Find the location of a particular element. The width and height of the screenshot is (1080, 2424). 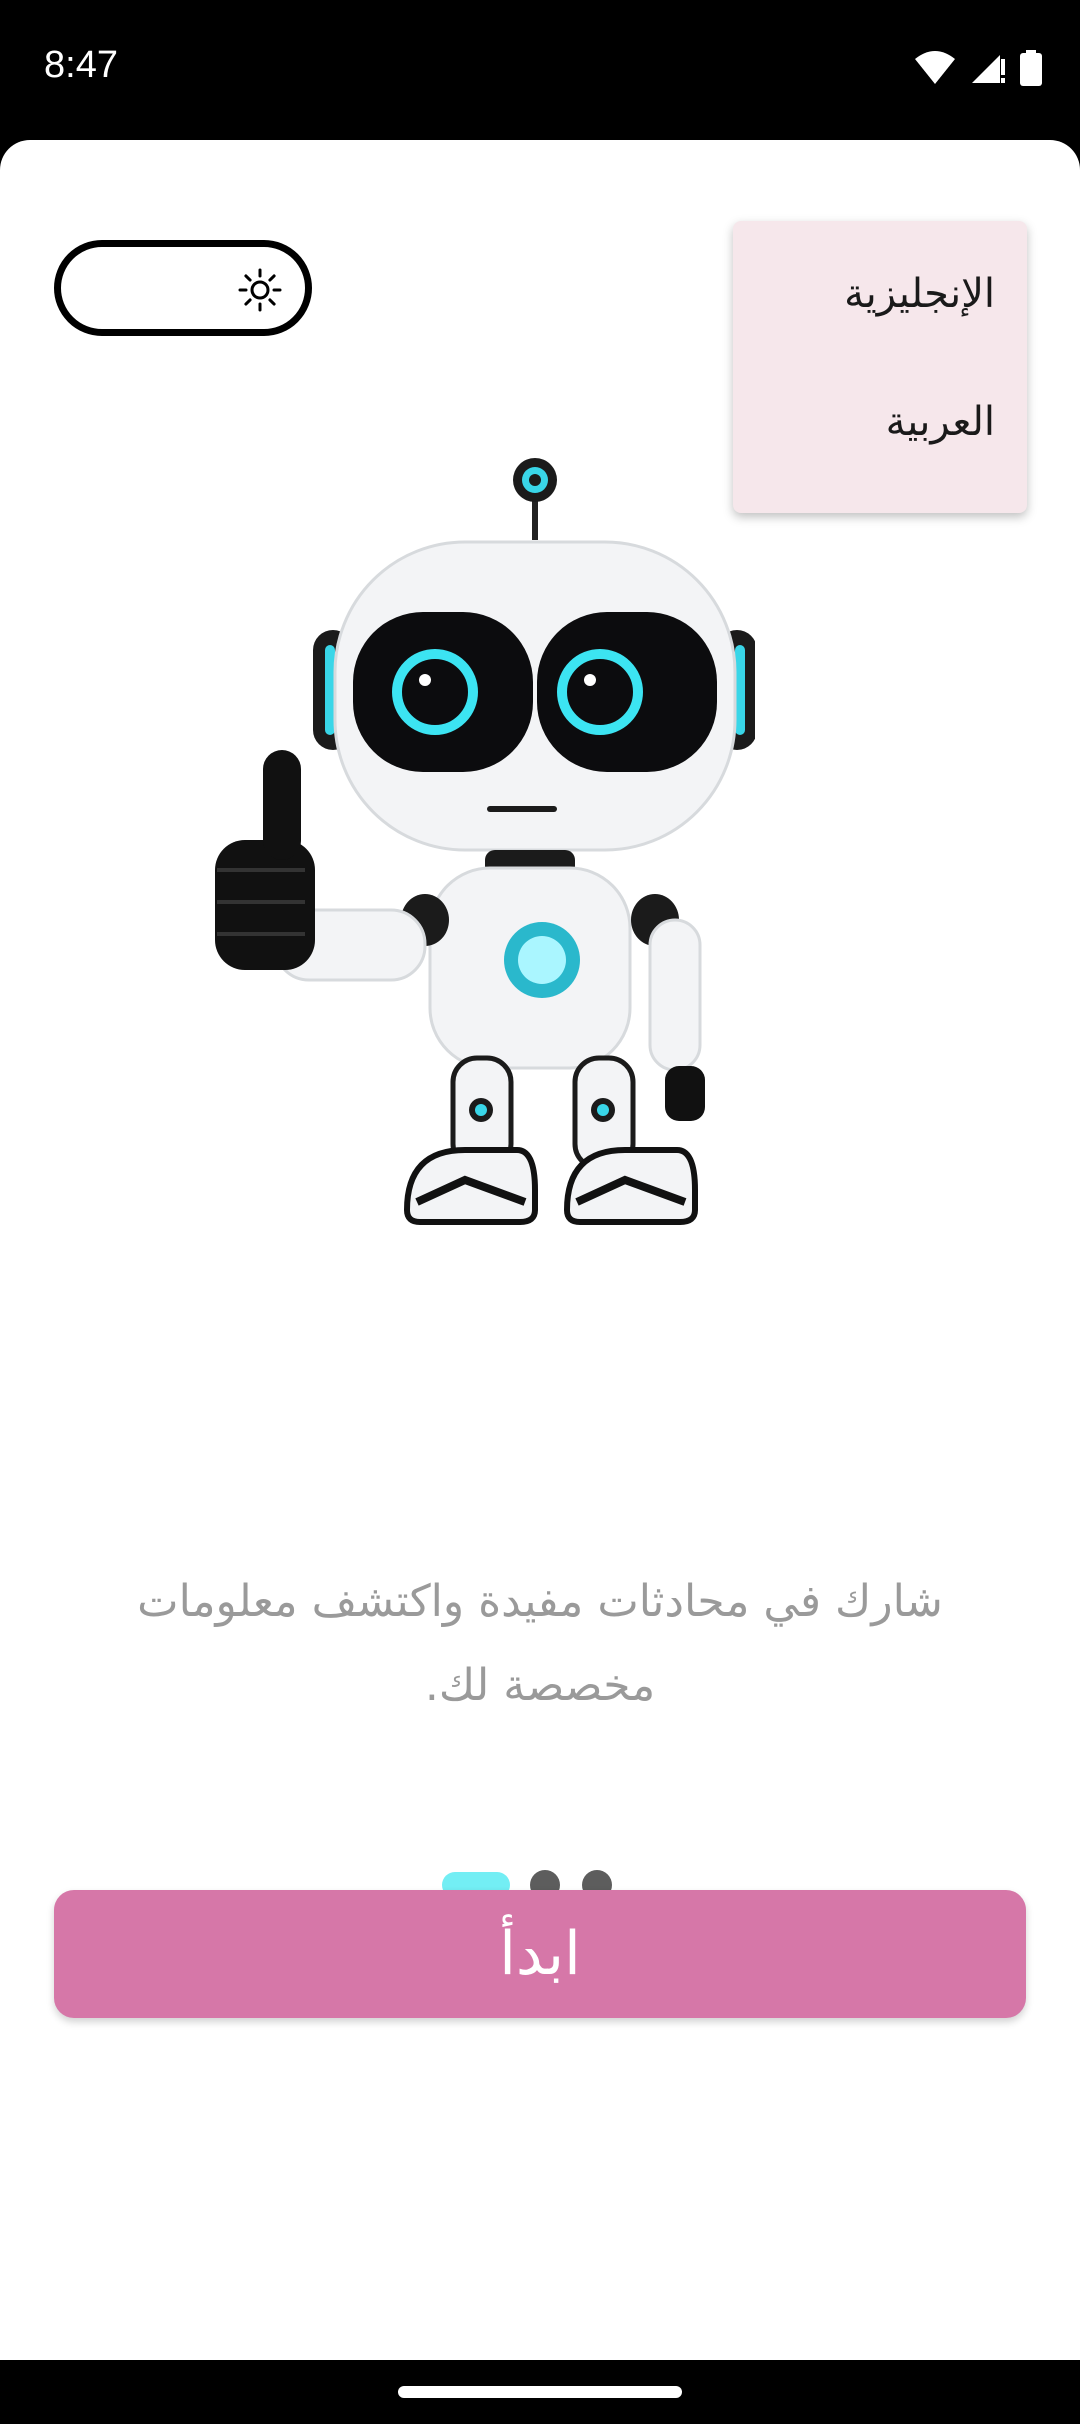

start-button: ابدأ is located at coordinates (540, 1954).